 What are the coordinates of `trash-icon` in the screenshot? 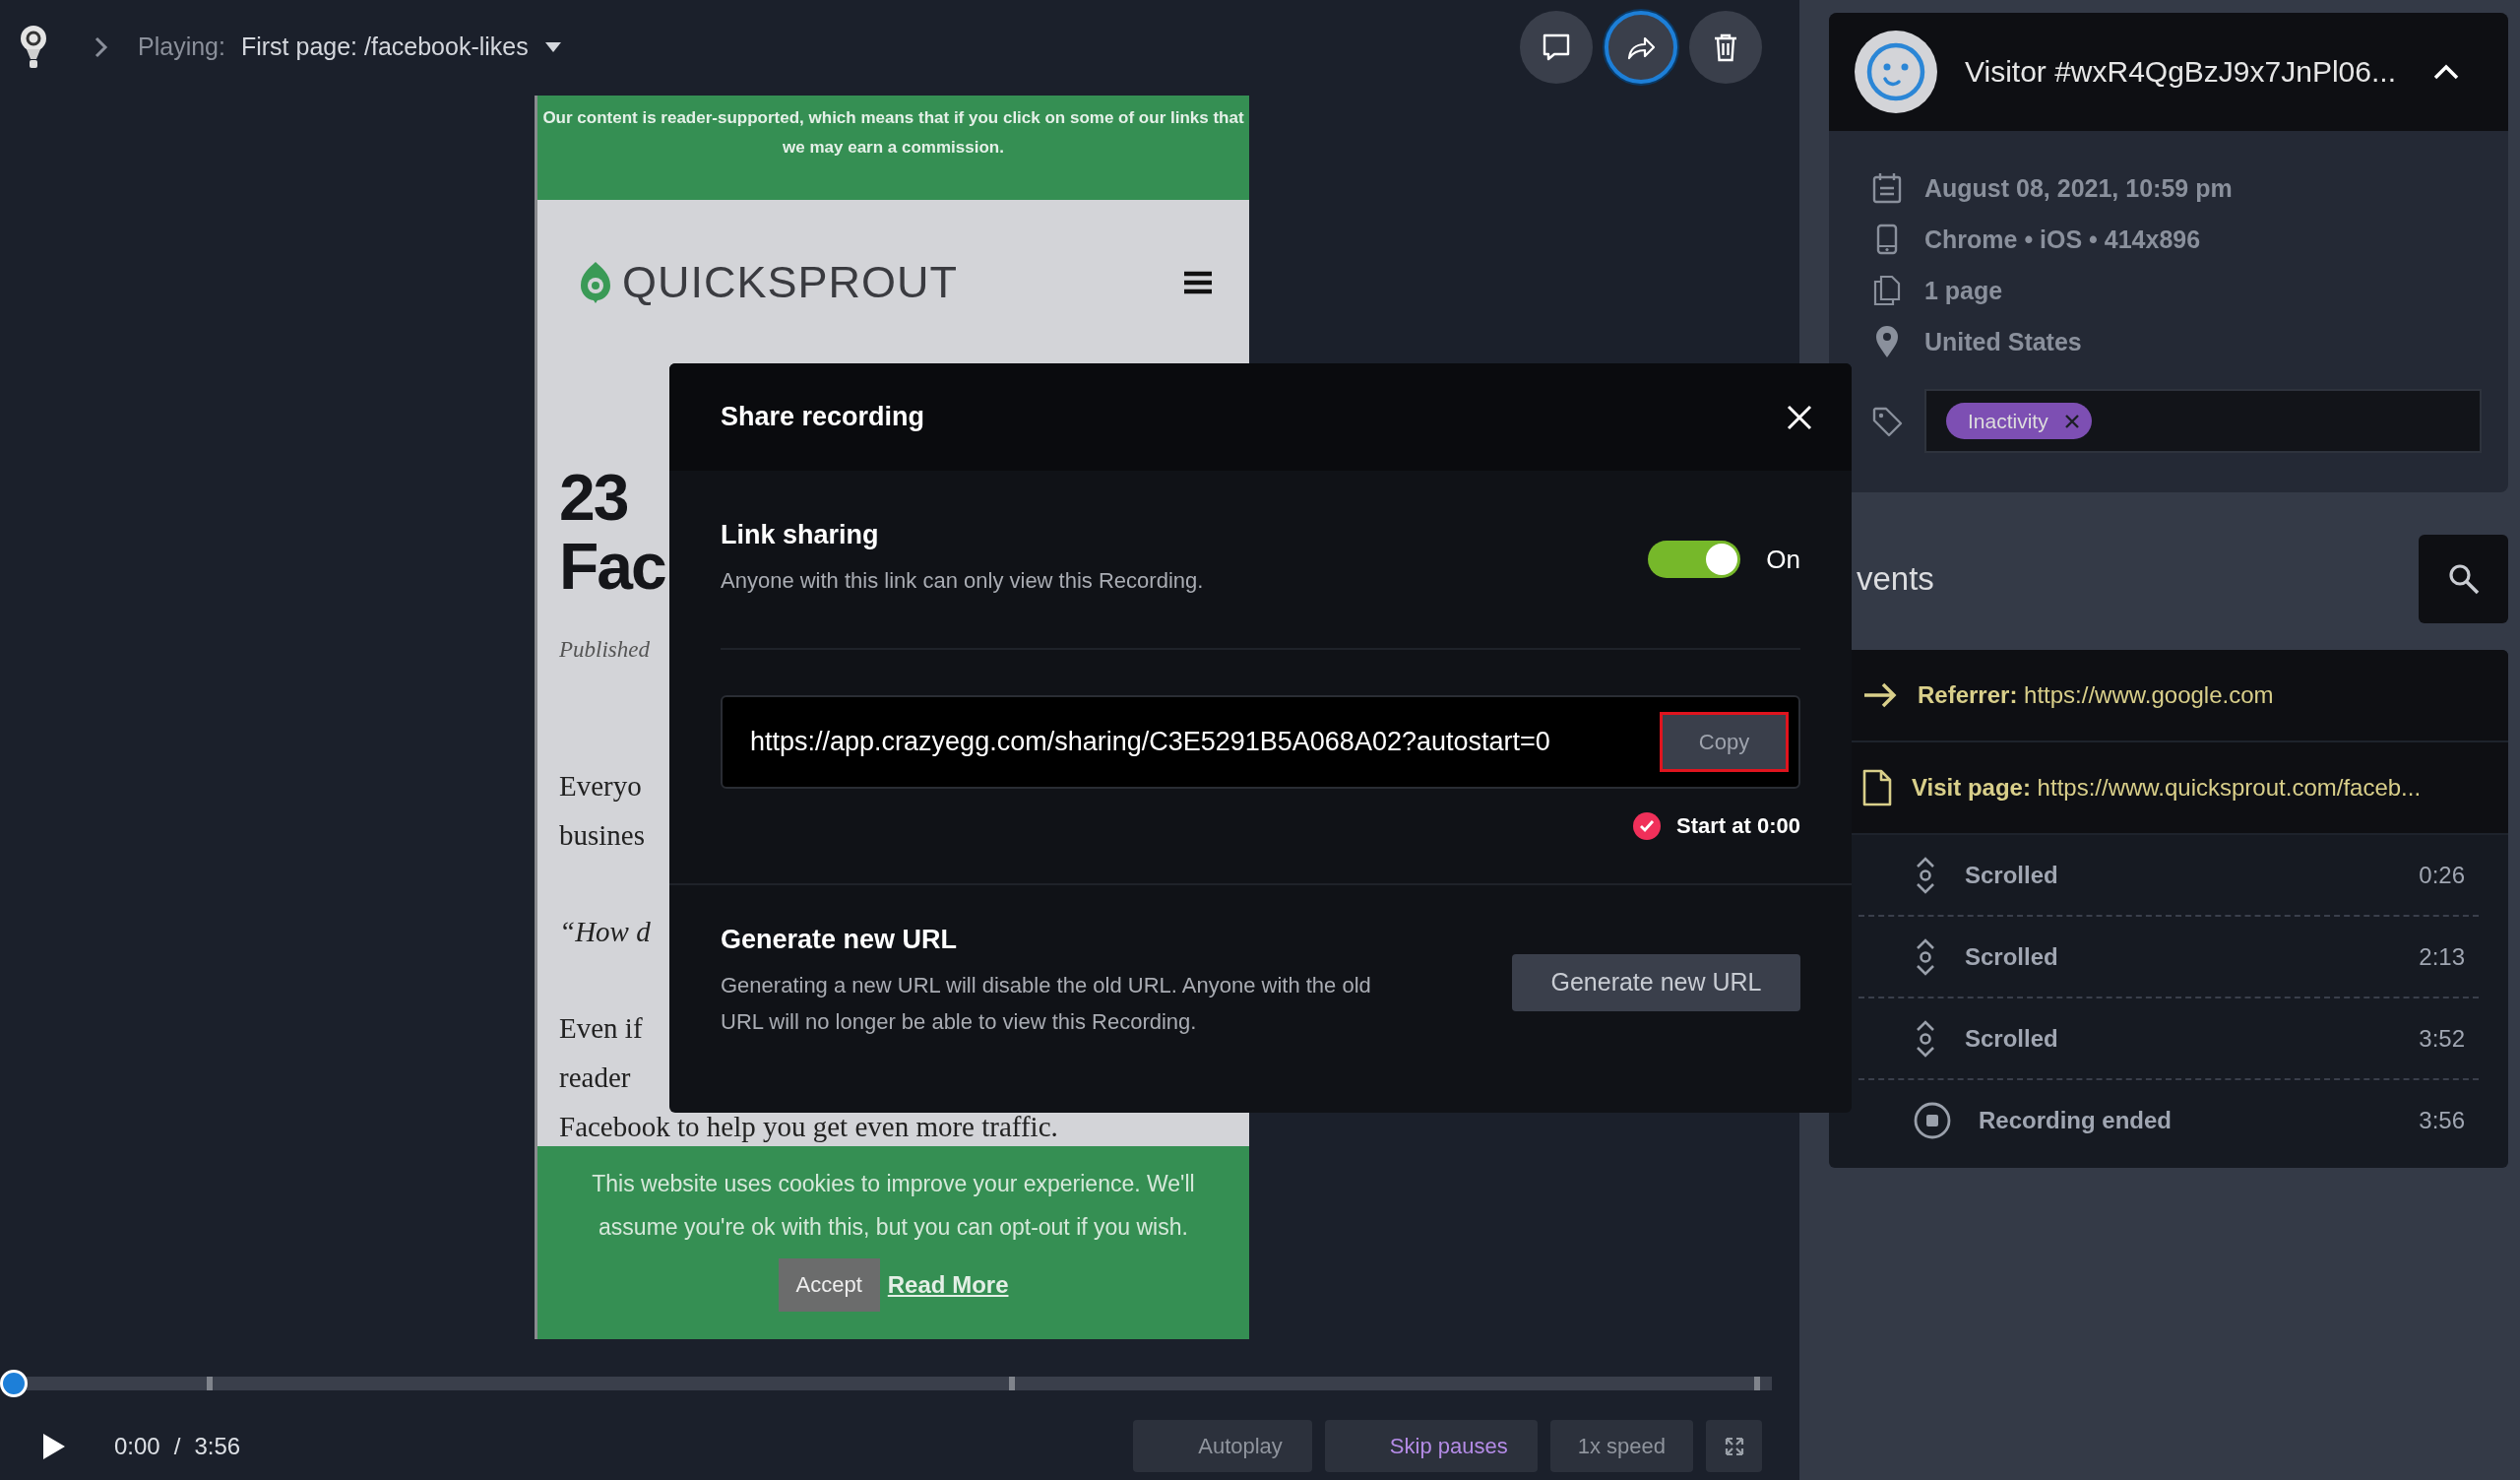 It's located at (1725, 47).